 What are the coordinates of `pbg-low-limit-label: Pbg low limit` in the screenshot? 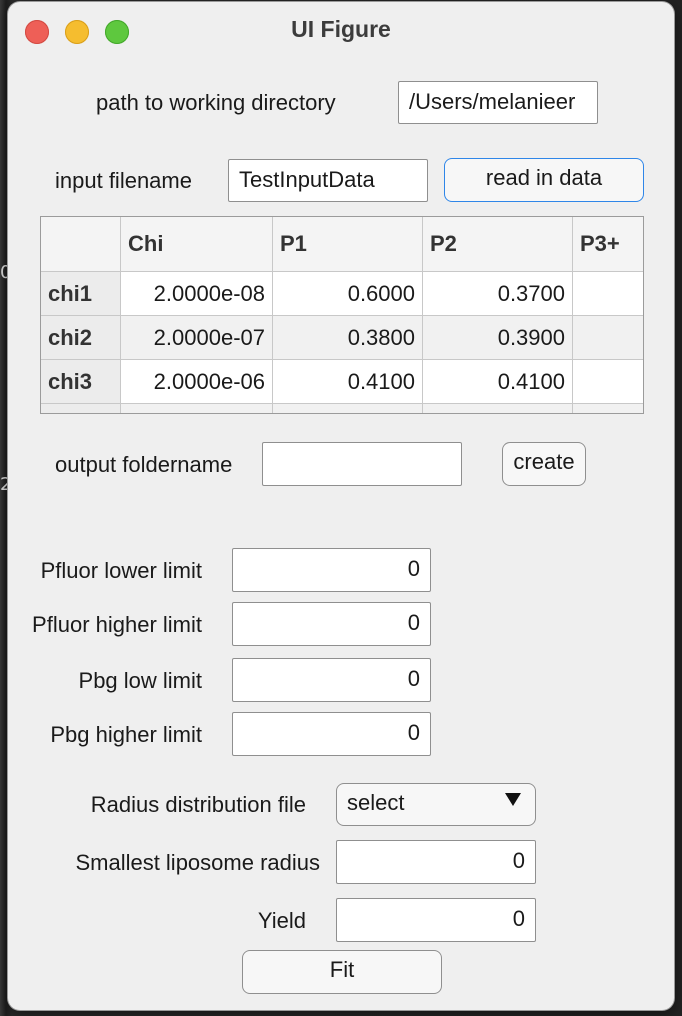 It's located at (140, 680).